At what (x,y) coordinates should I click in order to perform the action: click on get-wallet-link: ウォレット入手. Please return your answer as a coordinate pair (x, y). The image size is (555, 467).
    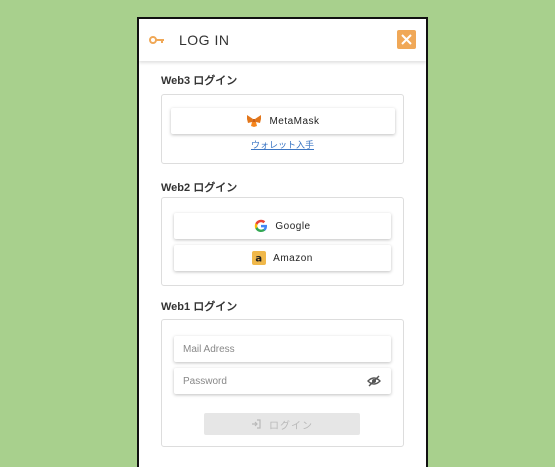
    Looking at the image, I should click on (282, 144).